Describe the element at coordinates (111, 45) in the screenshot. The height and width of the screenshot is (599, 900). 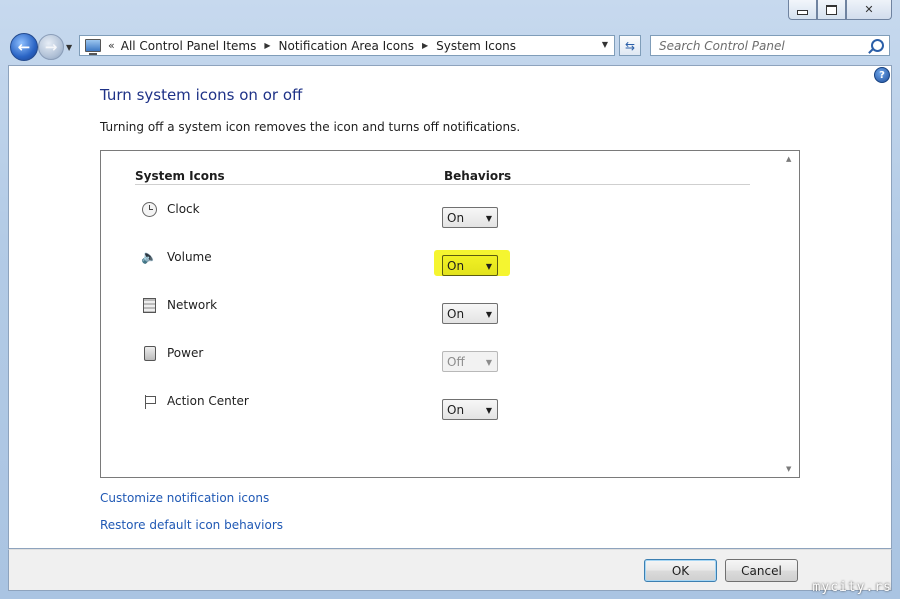
I see `address-overflow-chevron: «` at that location.